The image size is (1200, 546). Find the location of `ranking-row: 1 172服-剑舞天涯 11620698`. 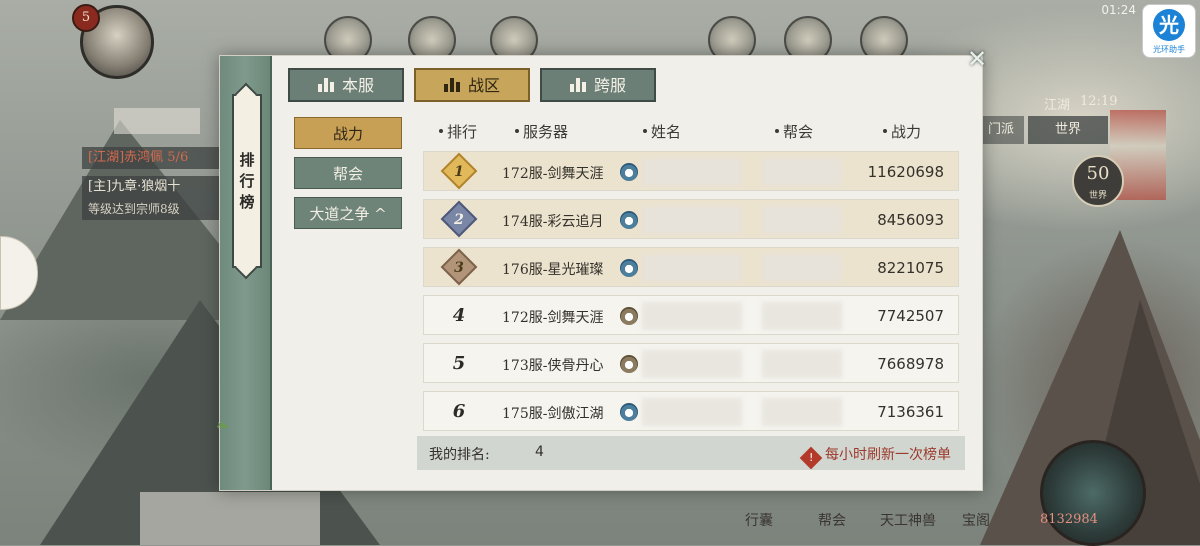

ranking-row: 1 172服-剑舞天涯 11620698 is located at coordinates (691, 171).